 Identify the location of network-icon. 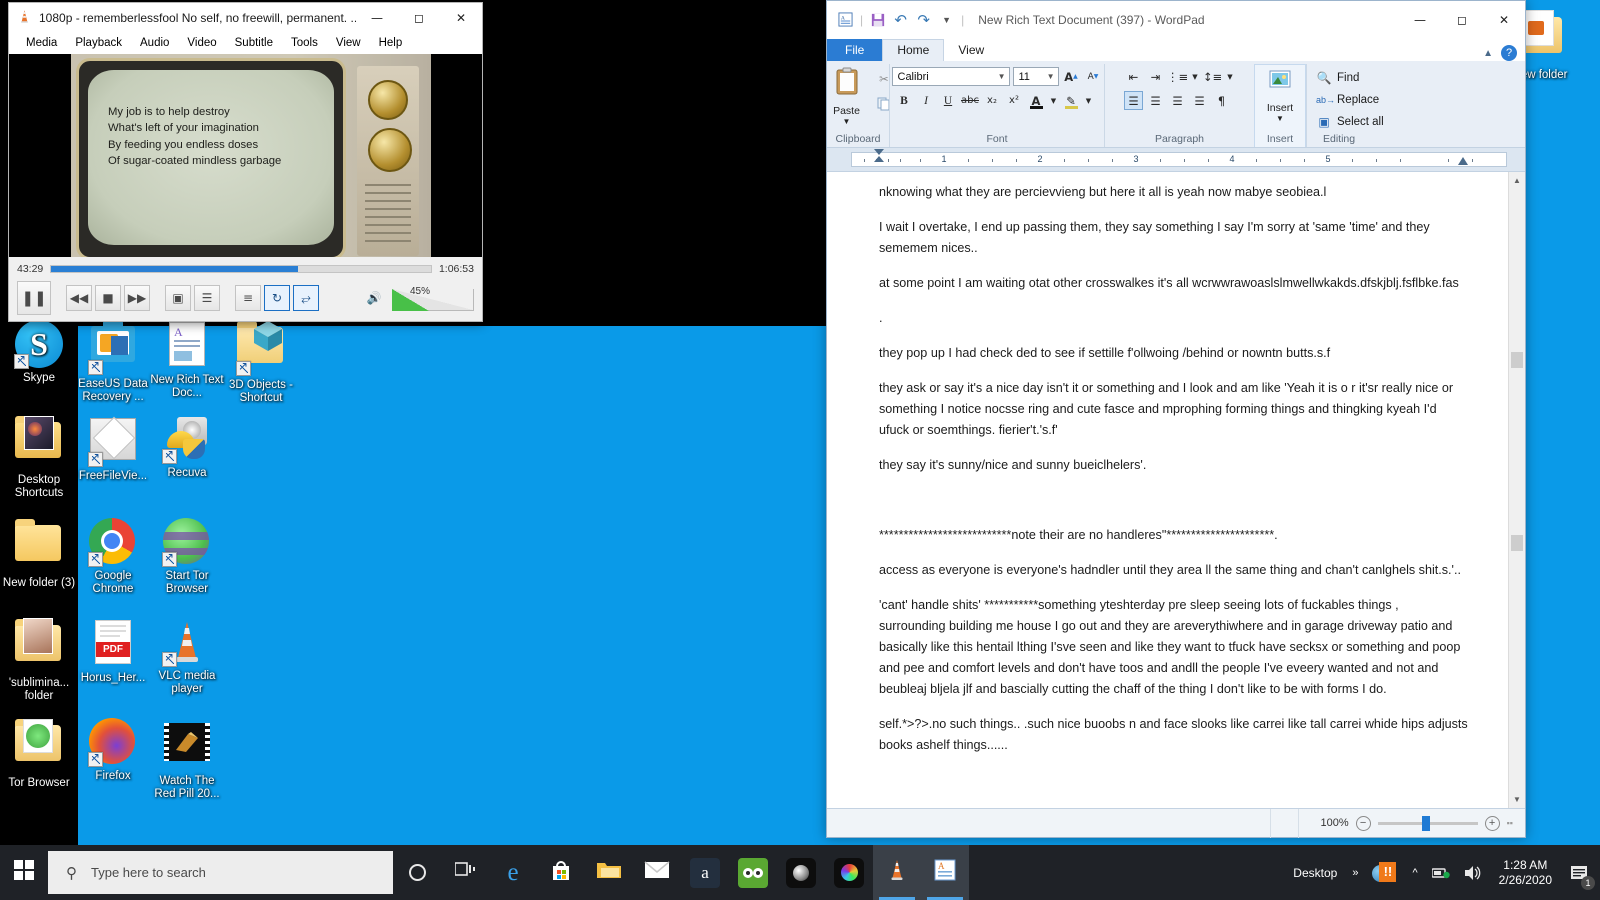
(1441, 872).